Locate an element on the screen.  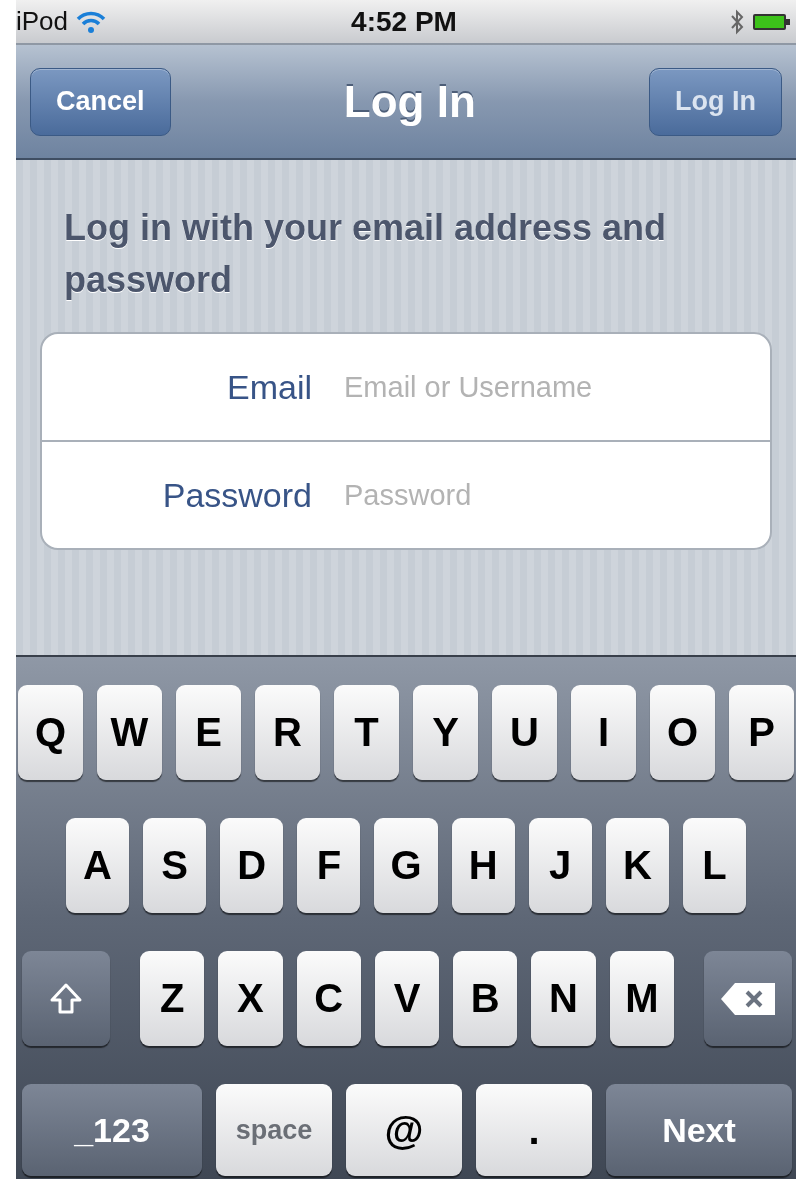
letter-key: Q is located at coordinates (50, 732).